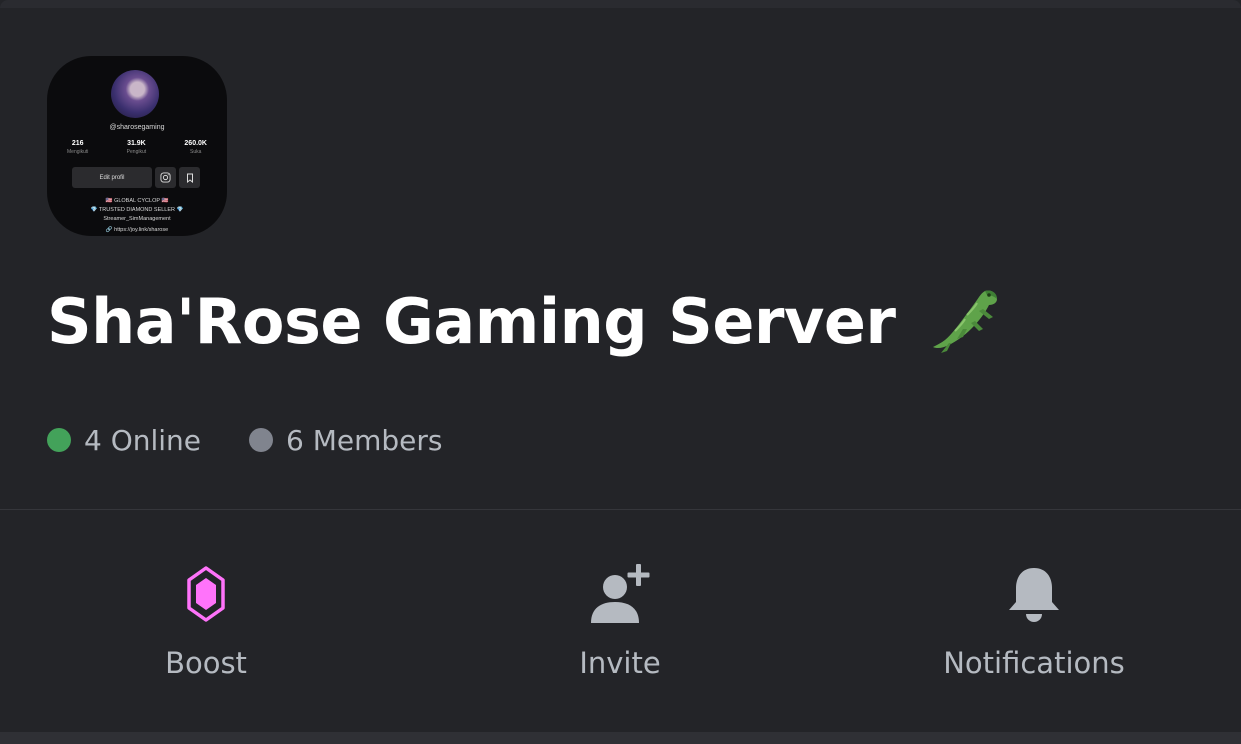 The image size is (1241, 744). I want to click on invite-label: Invite, so click(620, 663).